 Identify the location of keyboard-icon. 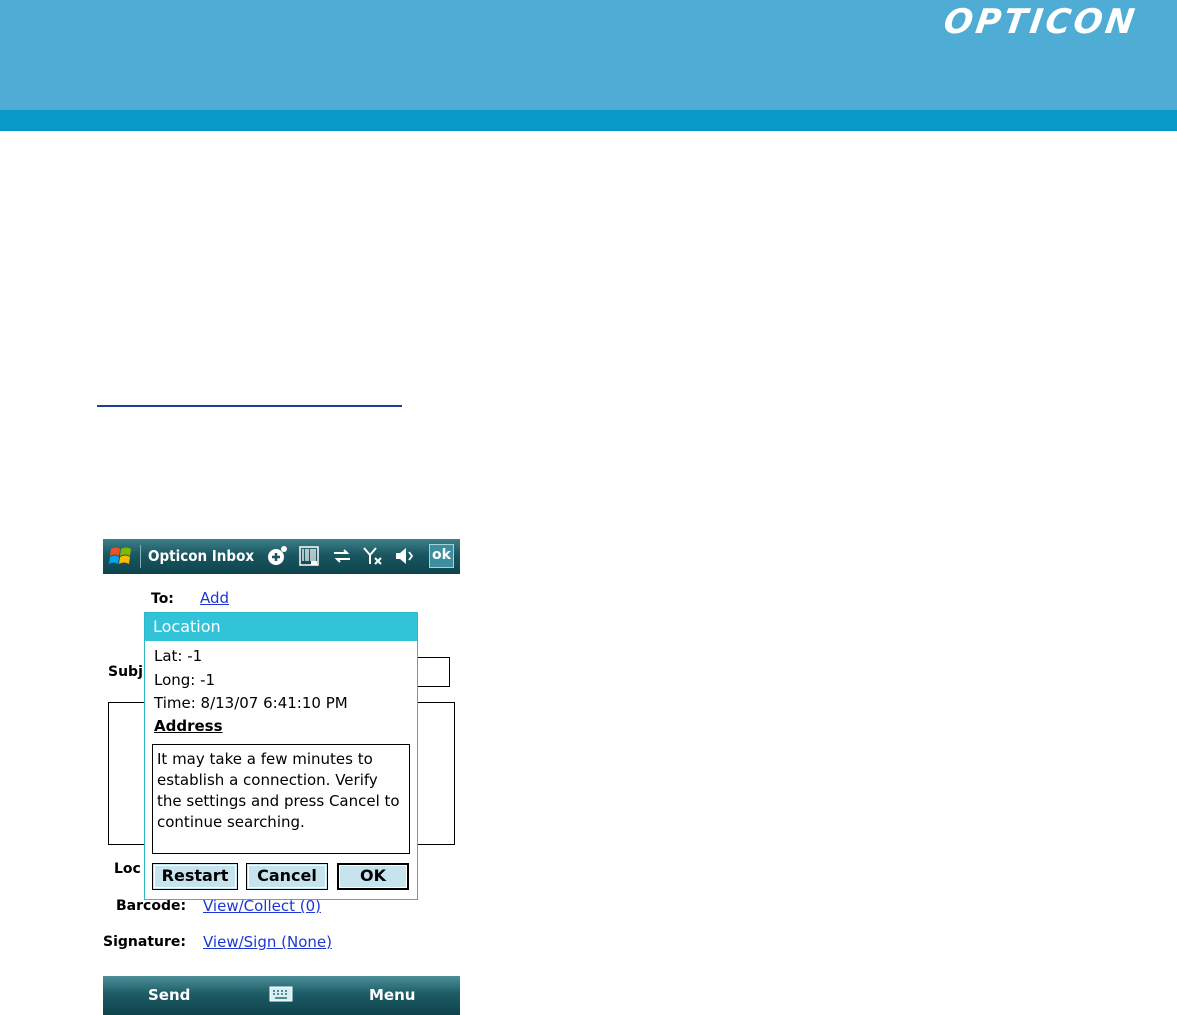
(281, 994).